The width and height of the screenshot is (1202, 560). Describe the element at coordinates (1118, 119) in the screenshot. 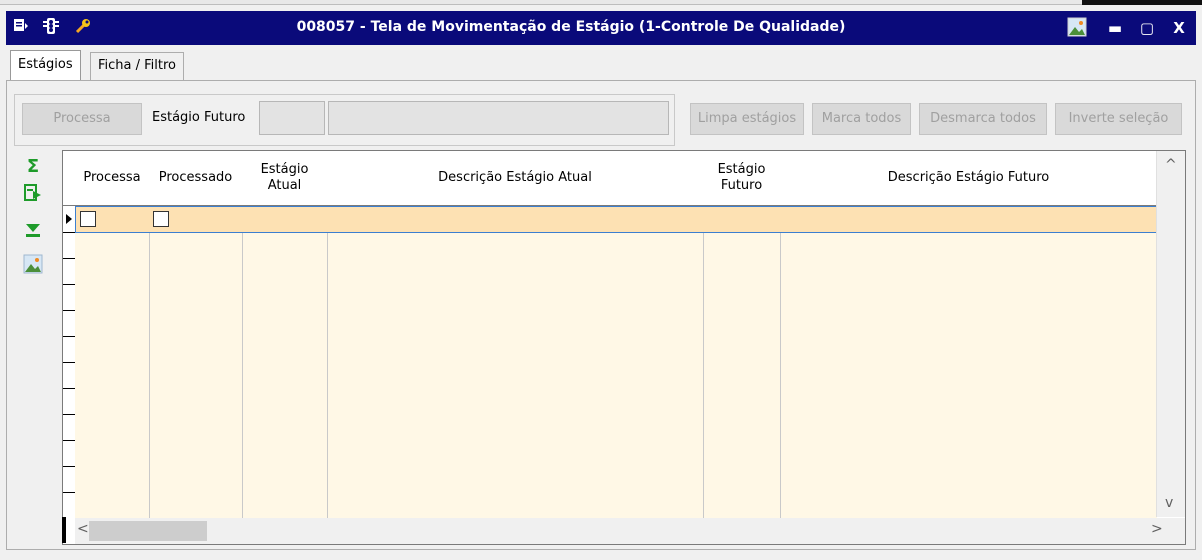

I see `inverte-selecao-button: Inverte seleção` at that location.